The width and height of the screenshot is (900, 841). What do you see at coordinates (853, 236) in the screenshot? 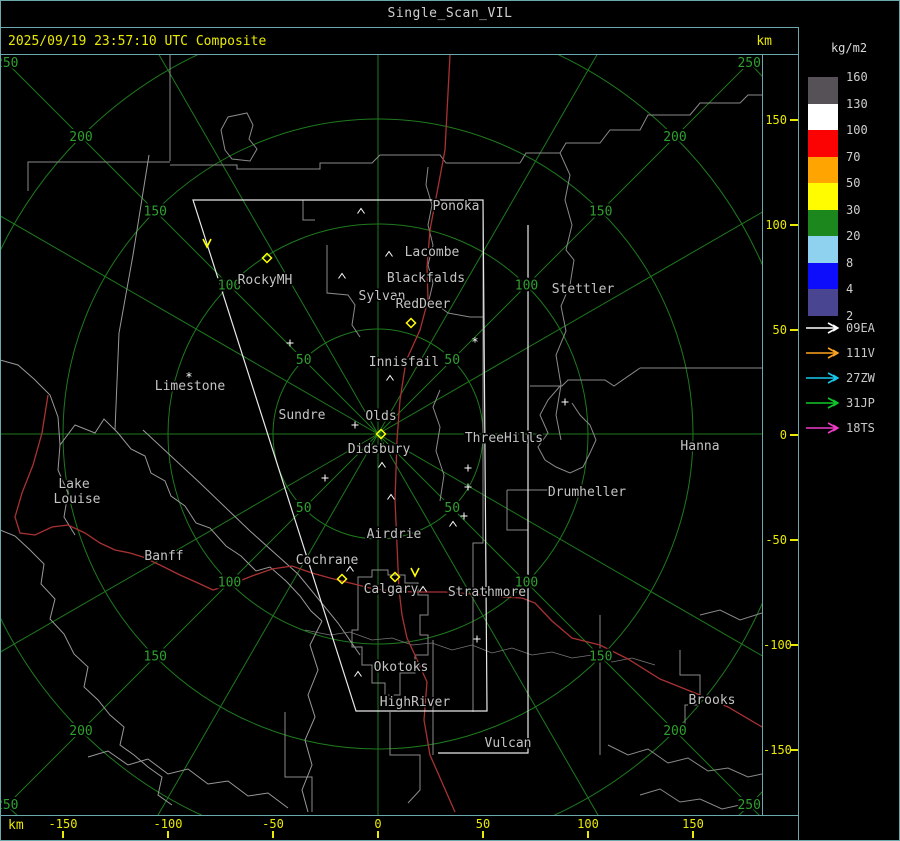
I see `scale-value: 20` at bounding box center [853, 236].